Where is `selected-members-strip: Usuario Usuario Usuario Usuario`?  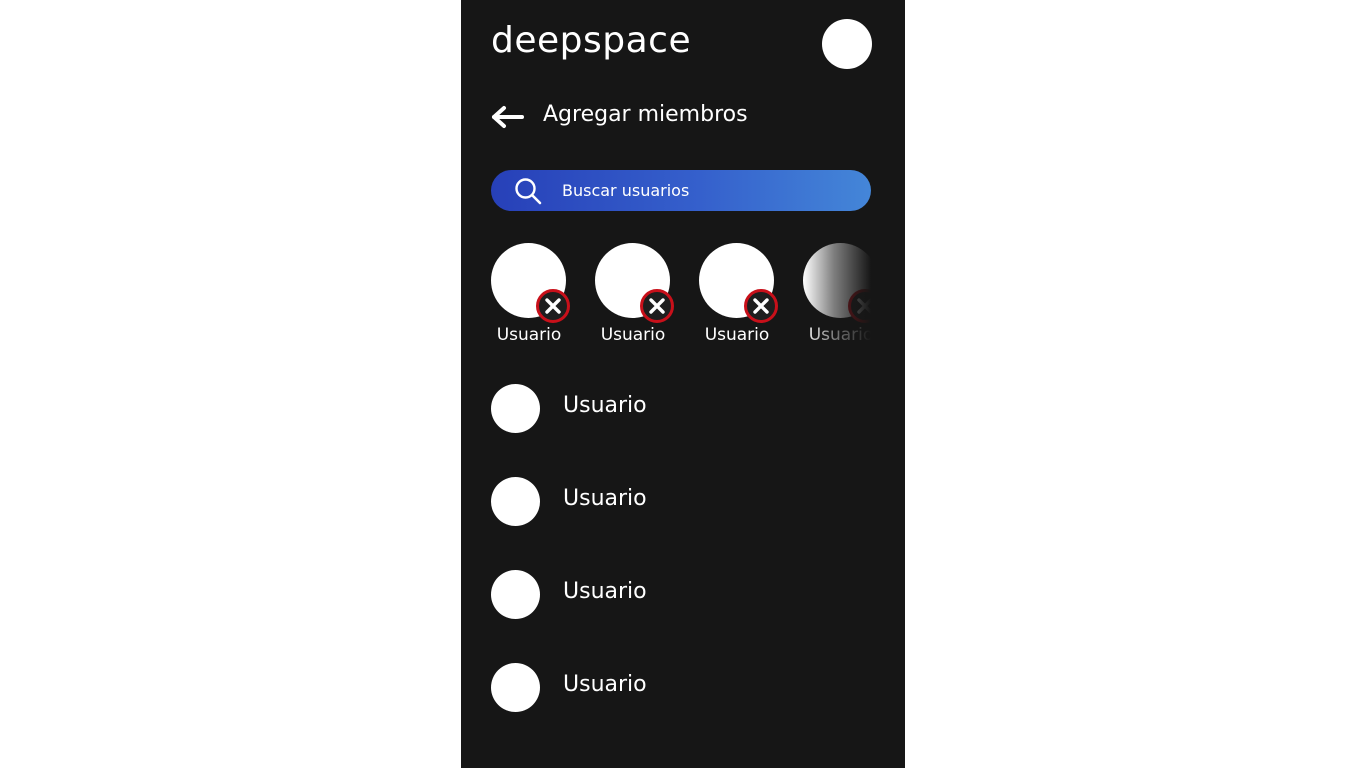
selected-members-strip: Usuario Usuario Usuario Usuario is located at coordinates (681, 298).